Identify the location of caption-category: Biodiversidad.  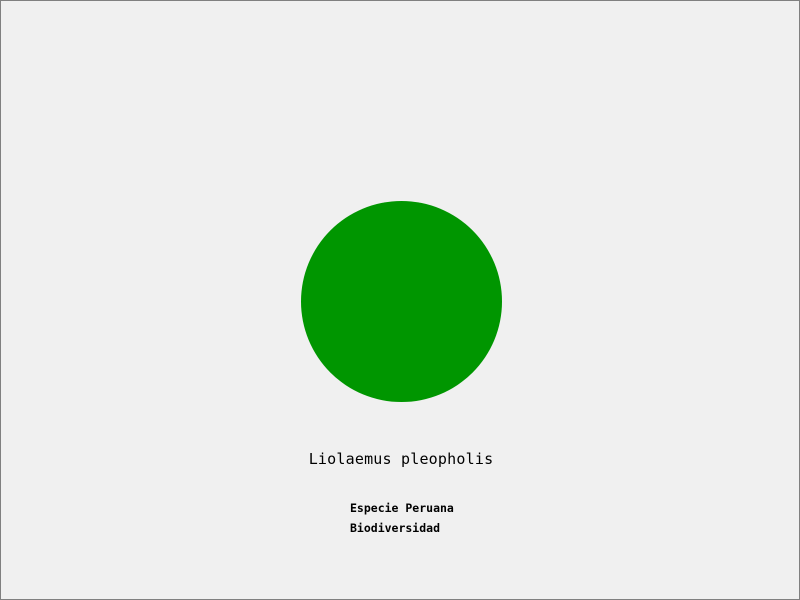
(395, 528).